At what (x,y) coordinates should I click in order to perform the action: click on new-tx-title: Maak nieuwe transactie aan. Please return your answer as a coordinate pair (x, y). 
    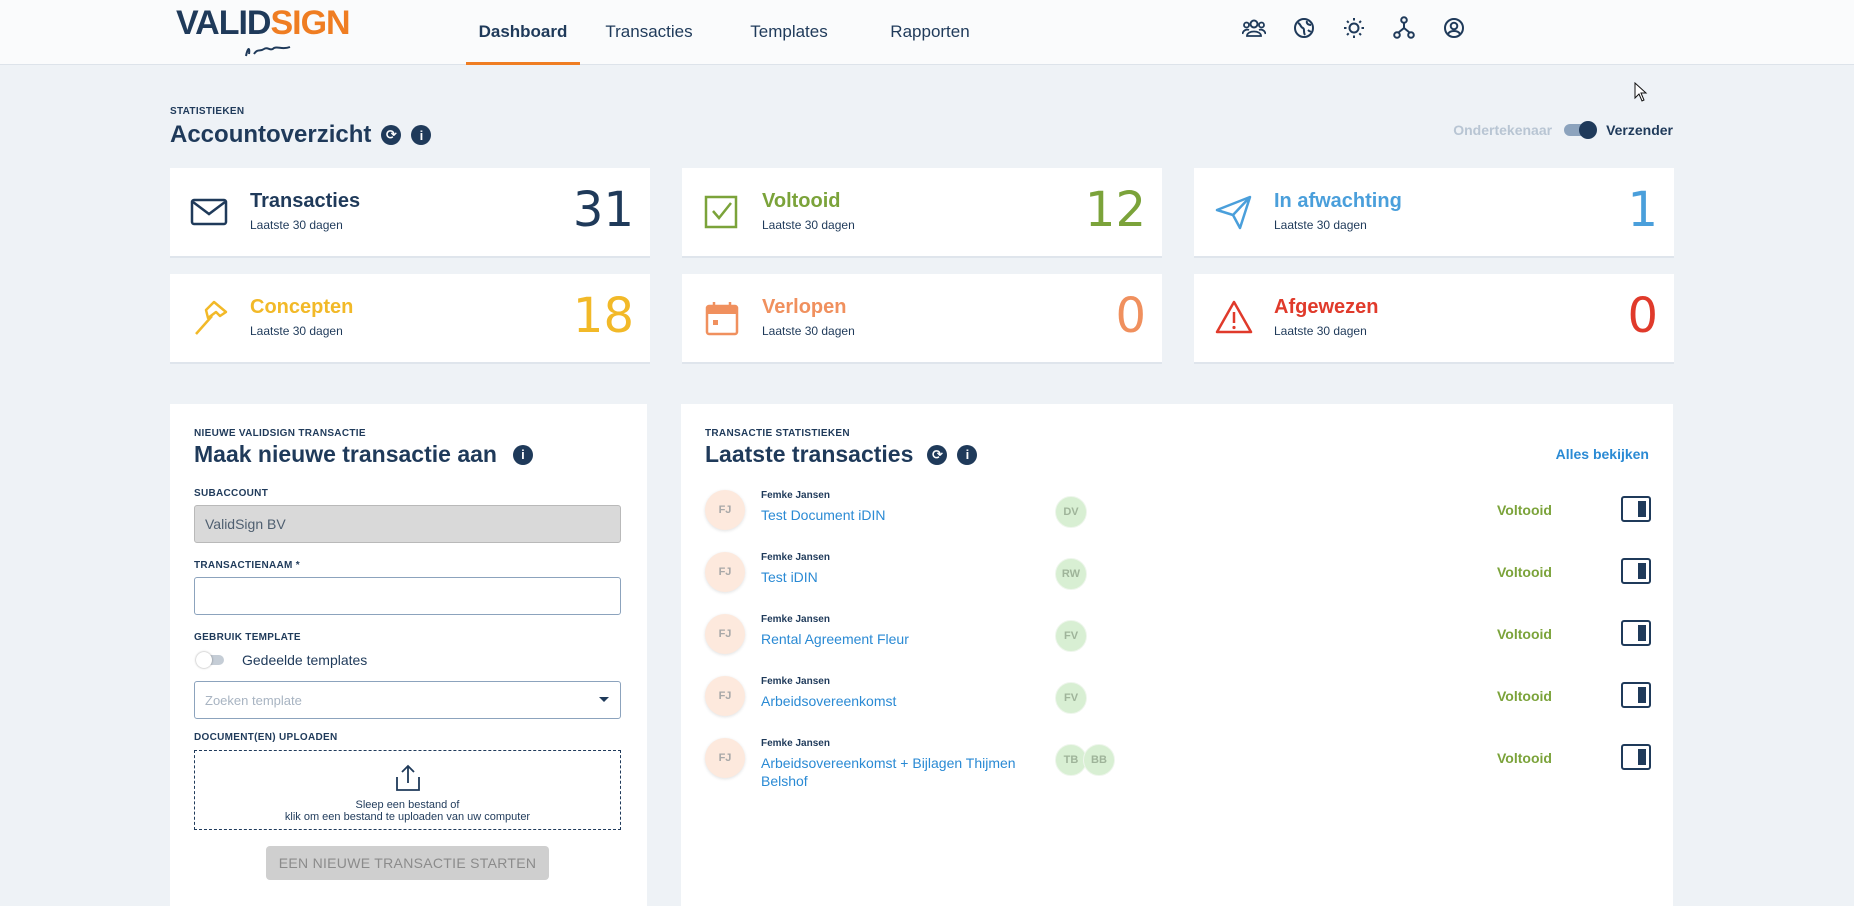
    Looking at the image, I should click on (345, 454).